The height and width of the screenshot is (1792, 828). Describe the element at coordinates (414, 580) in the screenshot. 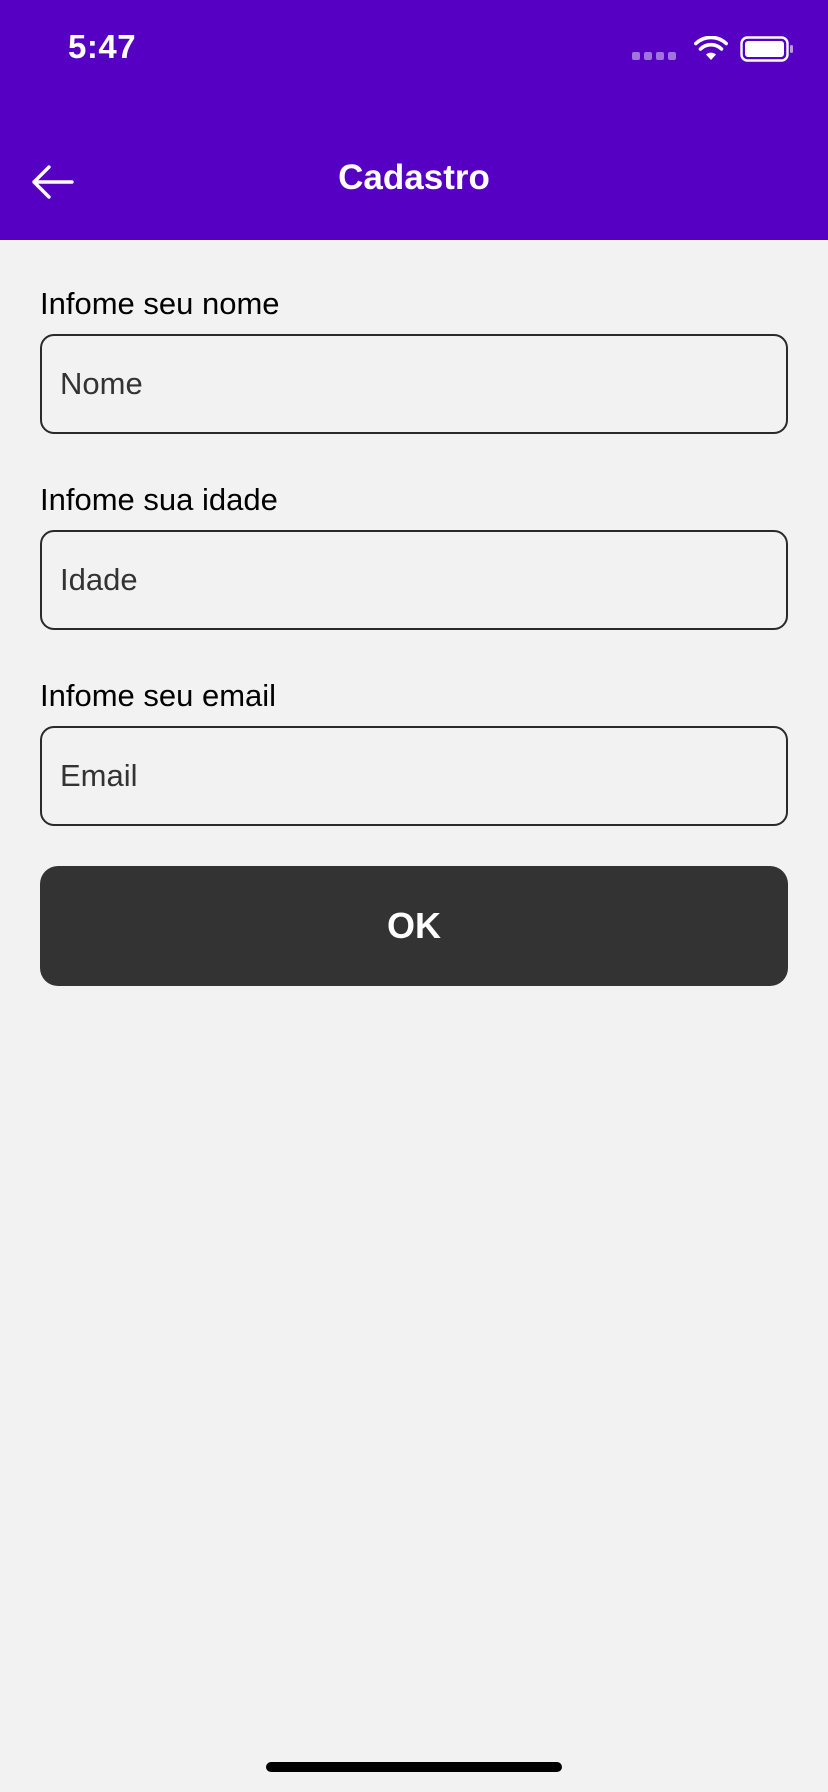

I see `age-input` at that location.